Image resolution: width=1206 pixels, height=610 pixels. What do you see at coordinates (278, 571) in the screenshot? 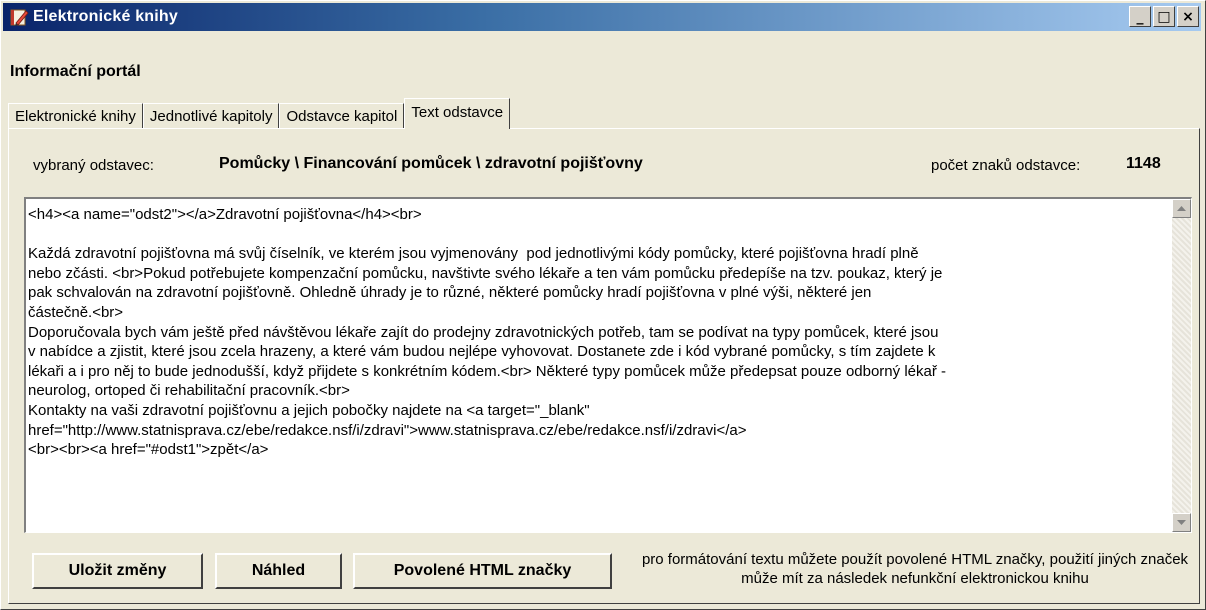
I see `preview-button: Náhled` at bounding box center [278, 571].